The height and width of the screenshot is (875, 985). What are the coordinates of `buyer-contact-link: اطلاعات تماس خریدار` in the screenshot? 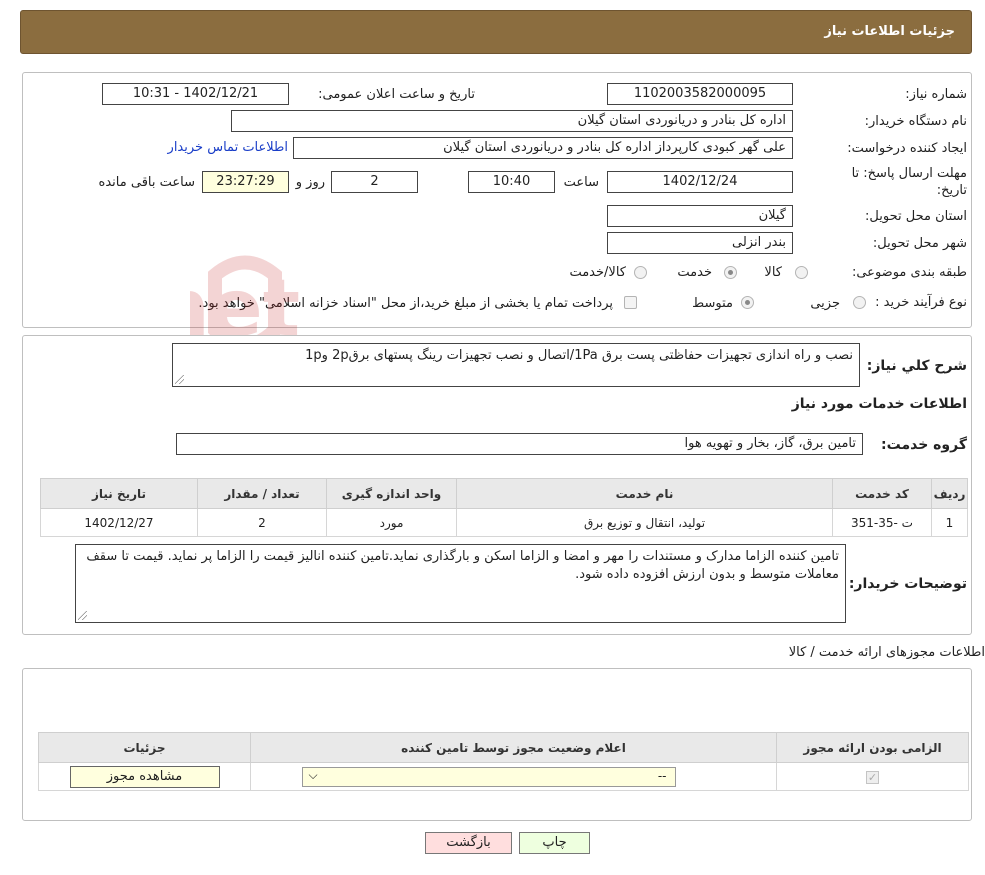 It's located at (228, 147).